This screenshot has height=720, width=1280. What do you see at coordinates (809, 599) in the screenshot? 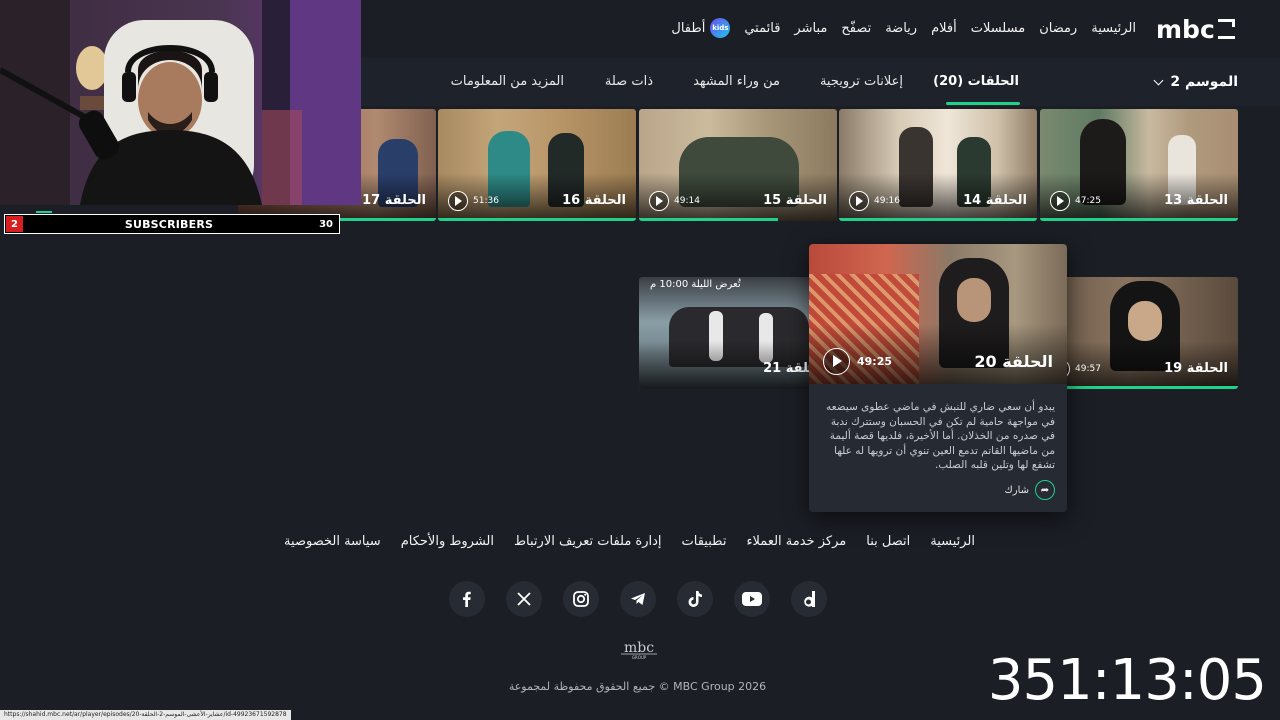
I see `dailymotion-icon` at bounding box center [809, 599].